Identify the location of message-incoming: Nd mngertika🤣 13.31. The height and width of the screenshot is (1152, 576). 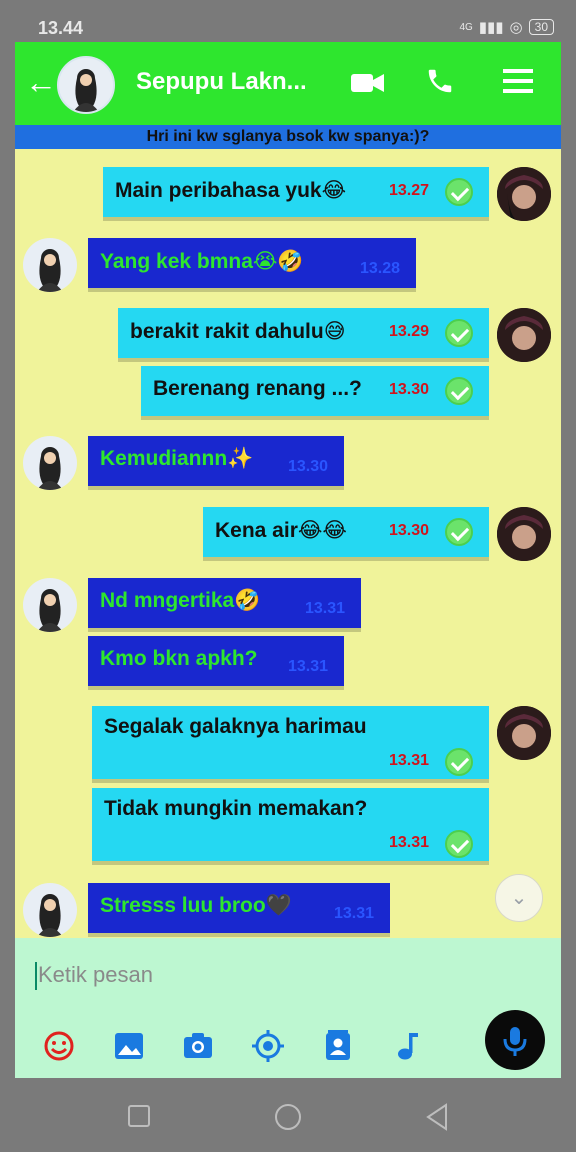
(224, 603).